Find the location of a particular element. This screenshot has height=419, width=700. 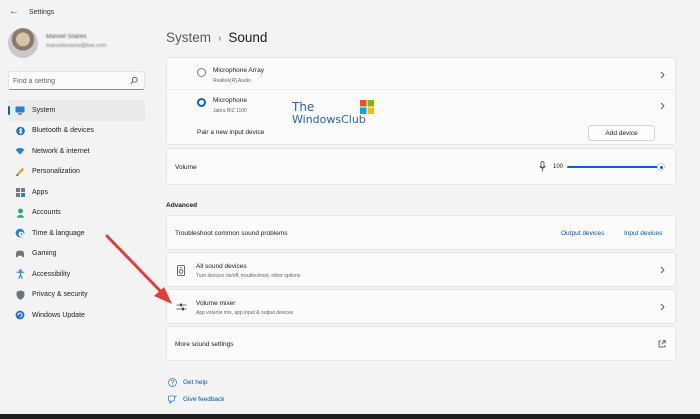

volume-card: Volume 100 is located at coordinates (421, 166).